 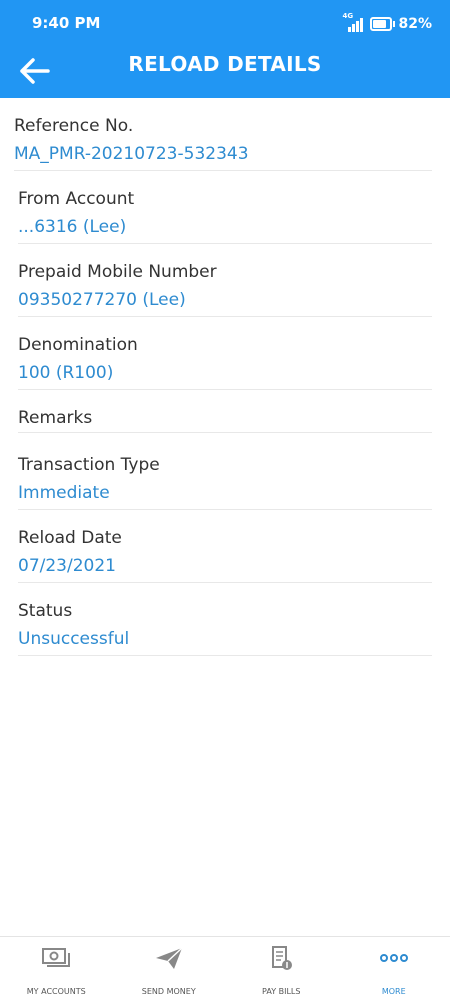 I want to click on detail-status: Status Unsuccessful, so click(x=225, y=619).